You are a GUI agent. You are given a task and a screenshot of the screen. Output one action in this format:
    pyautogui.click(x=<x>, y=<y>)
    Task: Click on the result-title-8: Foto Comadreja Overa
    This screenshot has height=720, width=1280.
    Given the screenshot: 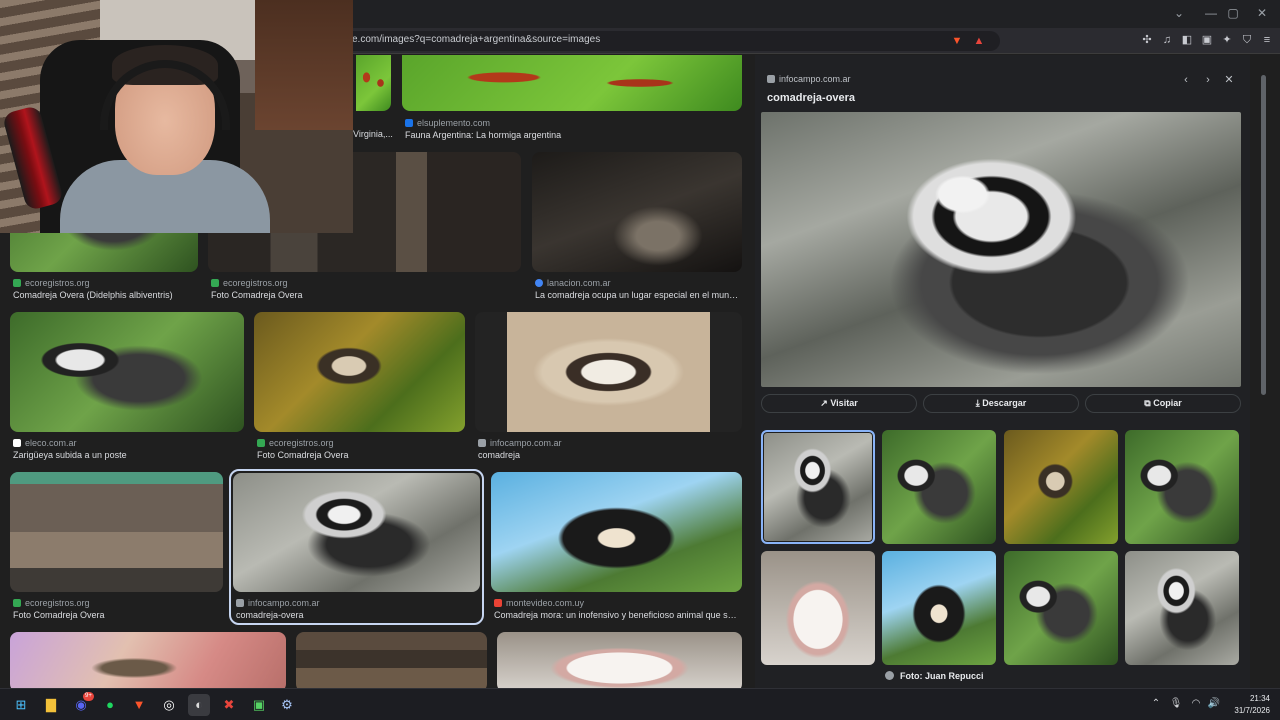 What is the action you would take?
    pyautogui.click(x=118, y=615)
    